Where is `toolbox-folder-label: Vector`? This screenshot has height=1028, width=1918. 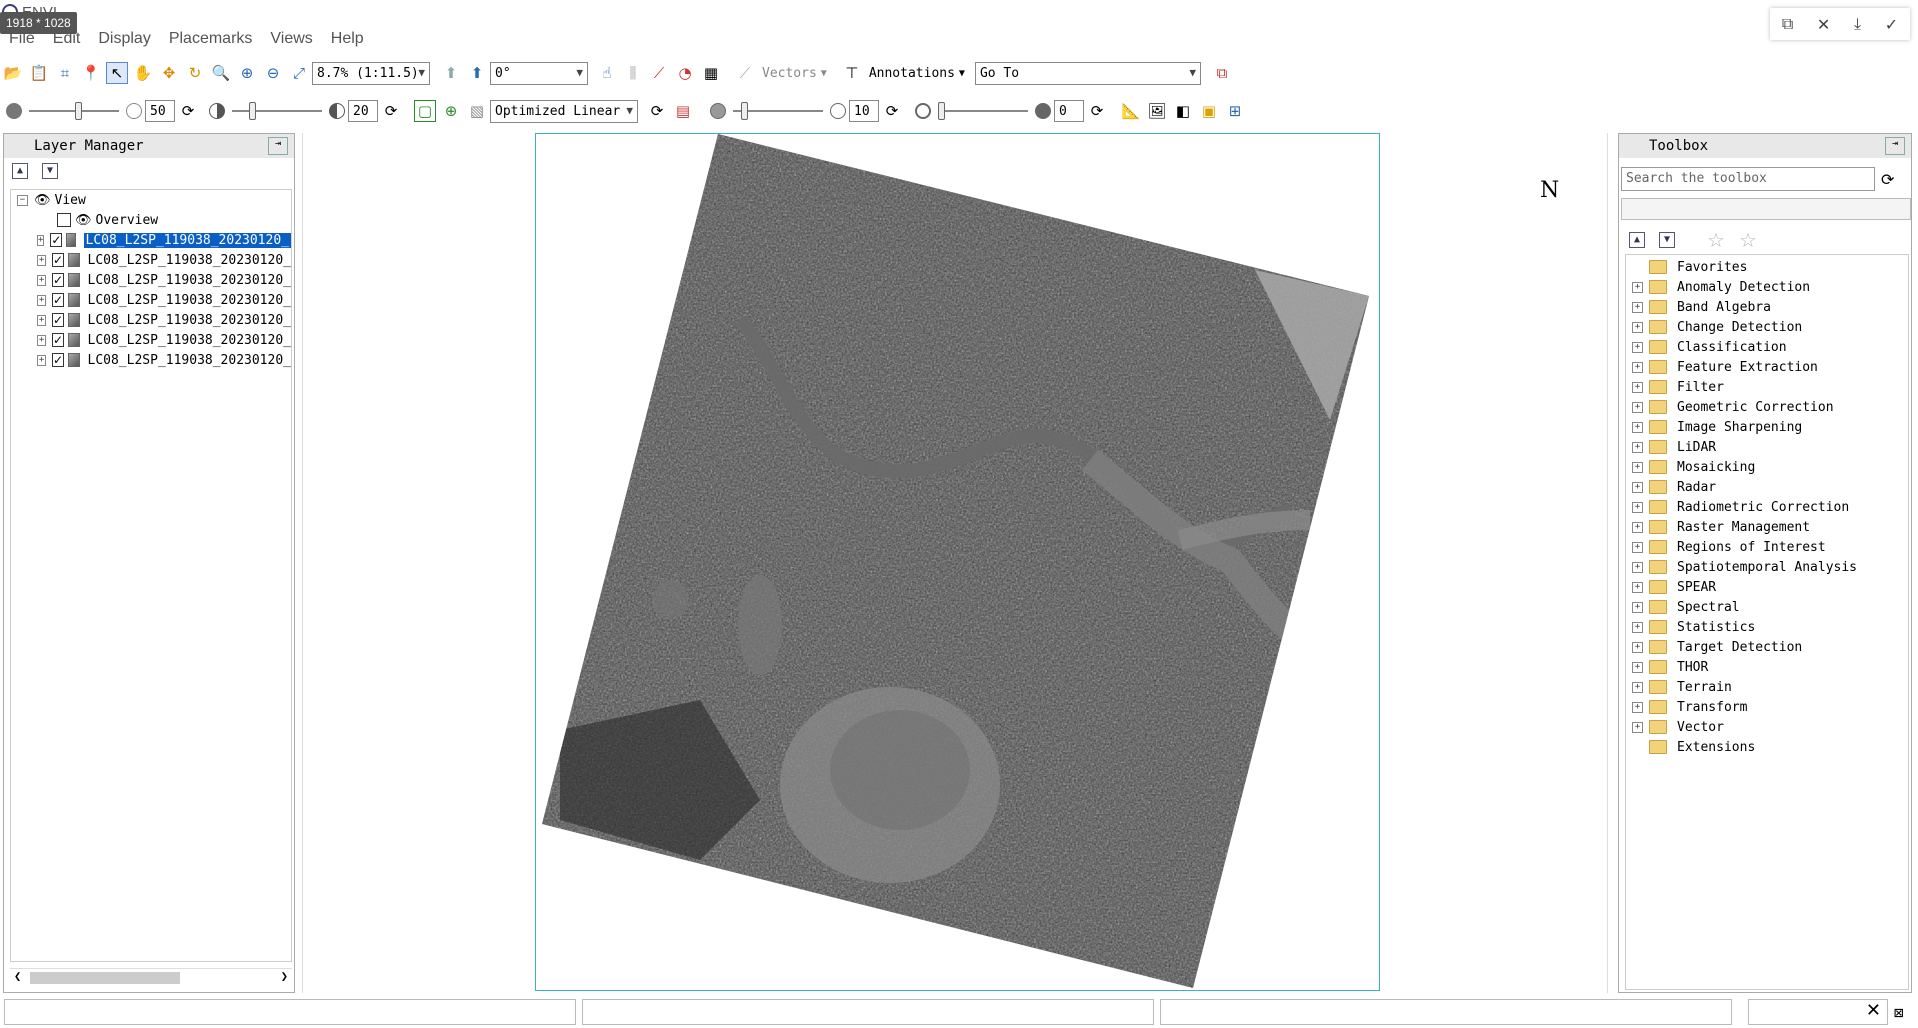
toolbox-folder-label: Vector is located at coordinates (1700, 727).